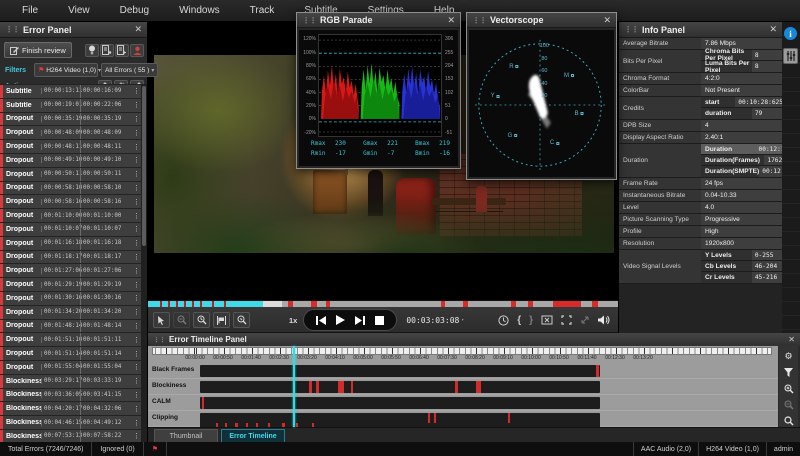  Describe the element at coordinates (701, 138) in the screenshot. I see `info-row: Display Aspect Ratio 2.40:1` at that location.